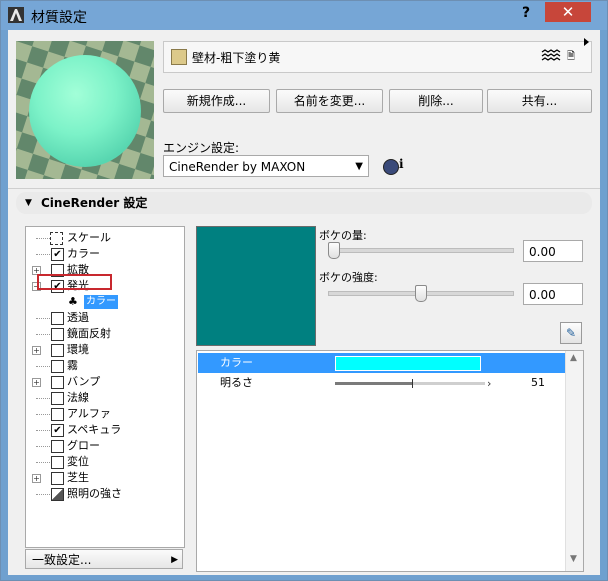 This screenshot has height=581, width=608. Describe the element at coordinates (304, 15) in the screenshot. I see `title-bar: 材質設定 ? ✕` at that location.